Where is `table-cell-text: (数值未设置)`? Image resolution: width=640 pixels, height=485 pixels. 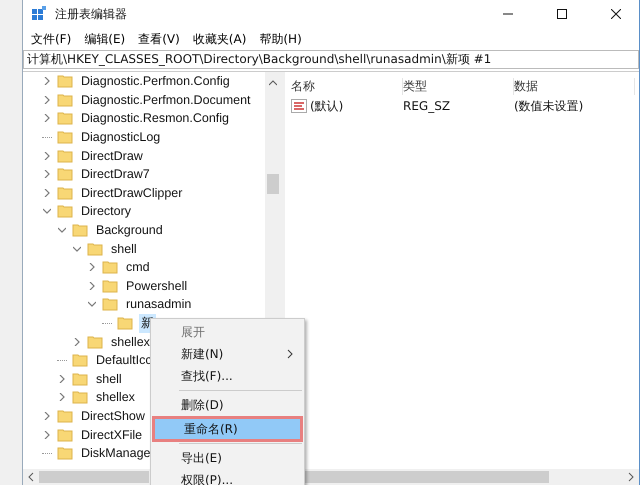 table-cell-text: (数值未设置) is located at coordinates (549, 106).